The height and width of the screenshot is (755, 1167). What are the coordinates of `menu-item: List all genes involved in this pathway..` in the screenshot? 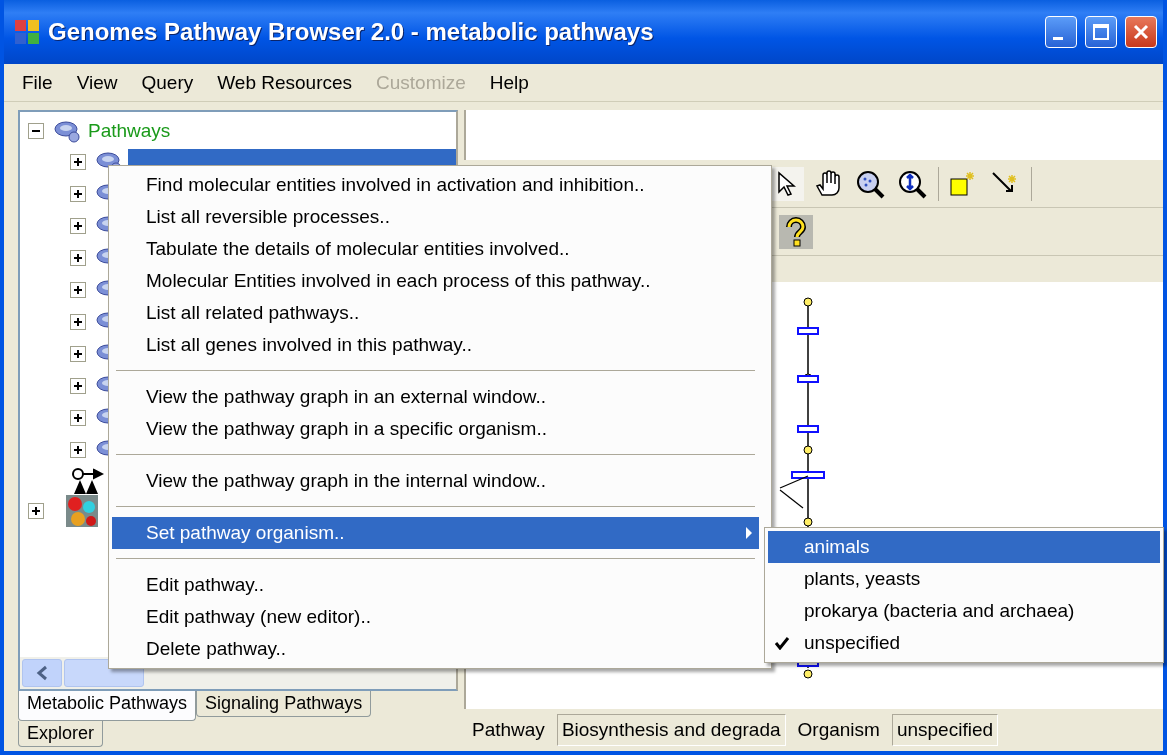 It's located at (435, 345).